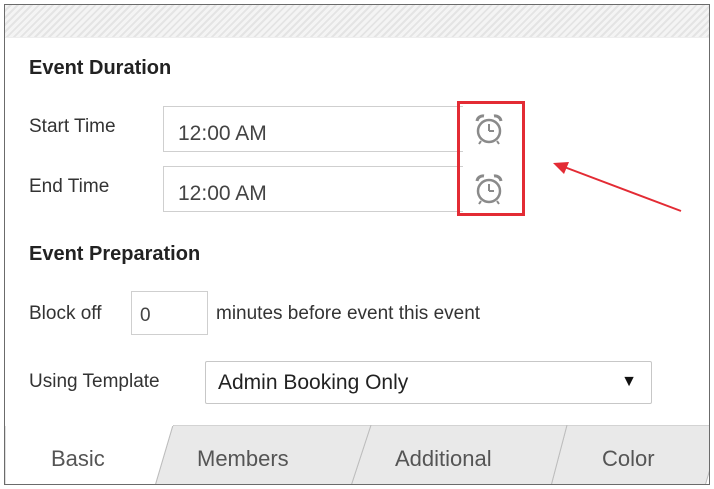  I want to click on header-hatch, so click(357, 21).